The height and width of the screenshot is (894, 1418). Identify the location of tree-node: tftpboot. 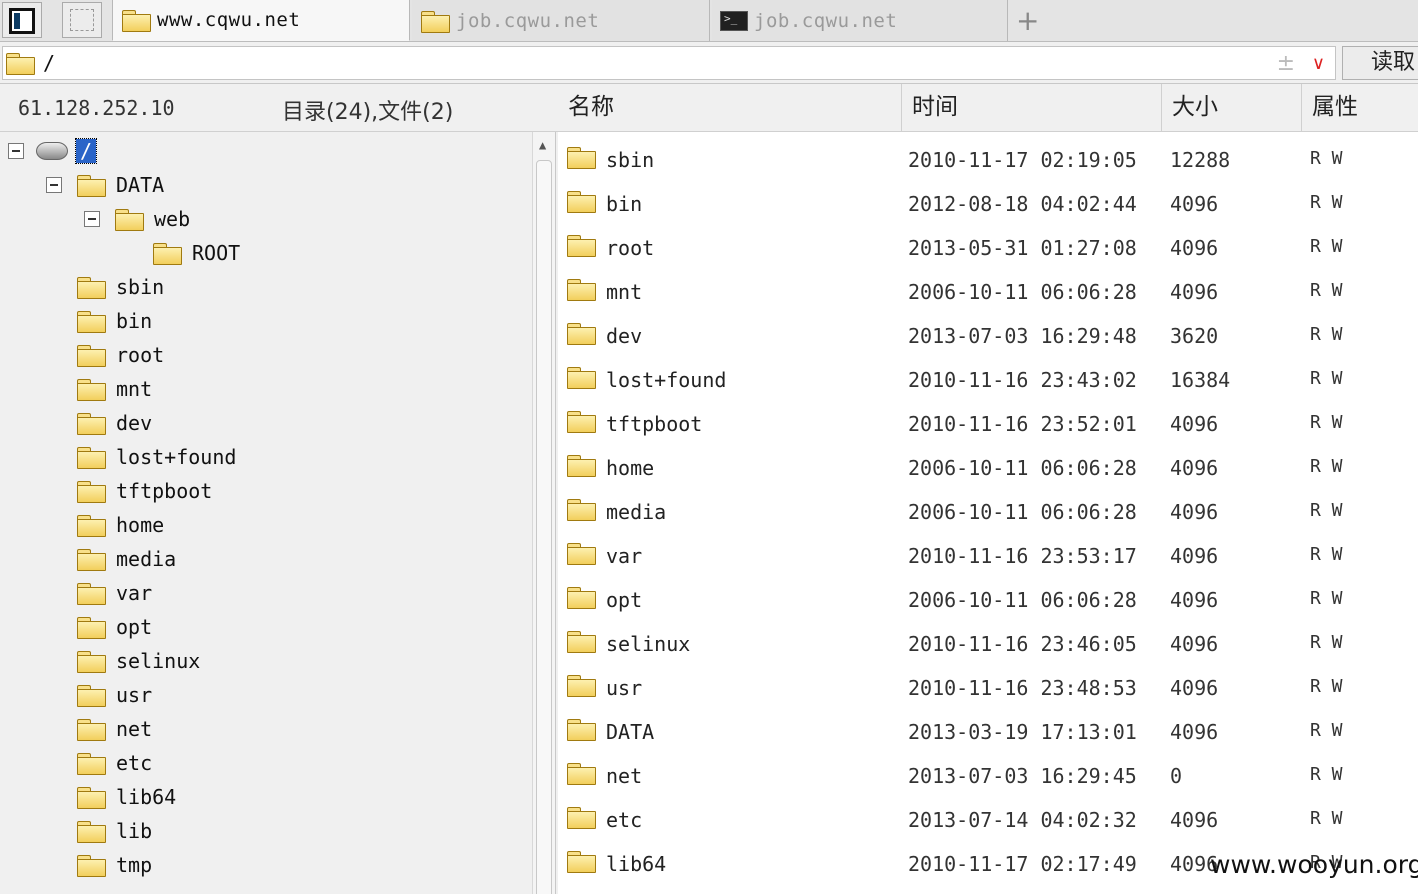
(144, 491).